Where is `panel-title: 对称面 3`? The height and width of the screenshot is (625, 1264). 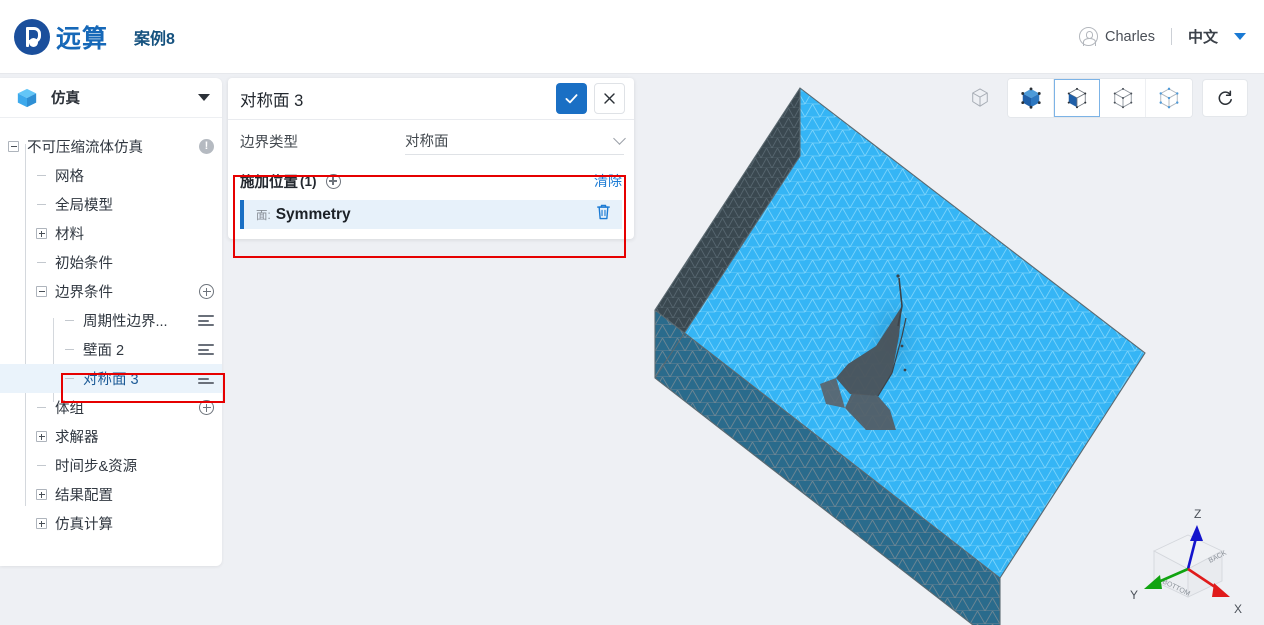
panel-title: 对称面 3 is located at coordinates (272, 100).